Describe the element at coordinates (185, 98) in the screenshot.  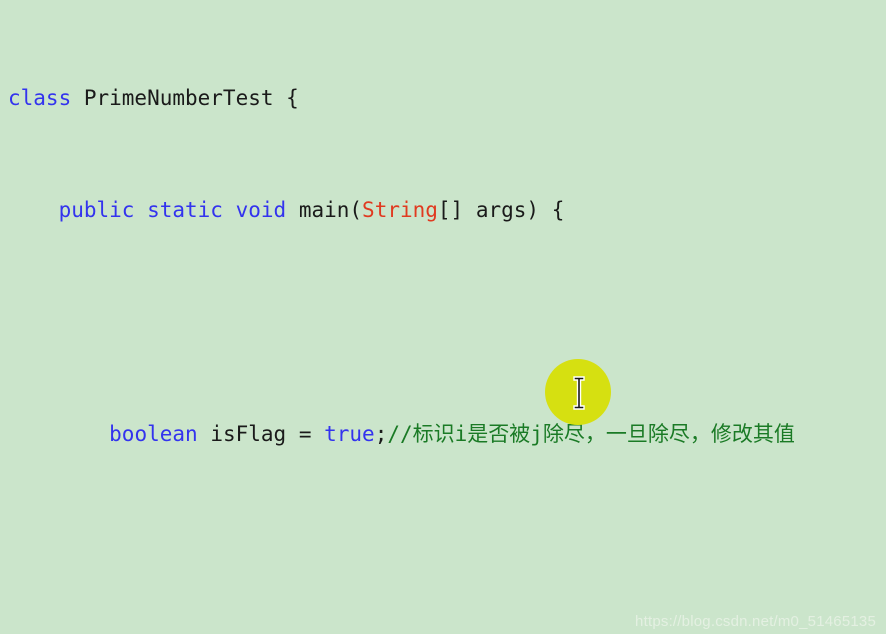
I see `class-name-primenumbertest: PrimeNumberTest {` at that location.